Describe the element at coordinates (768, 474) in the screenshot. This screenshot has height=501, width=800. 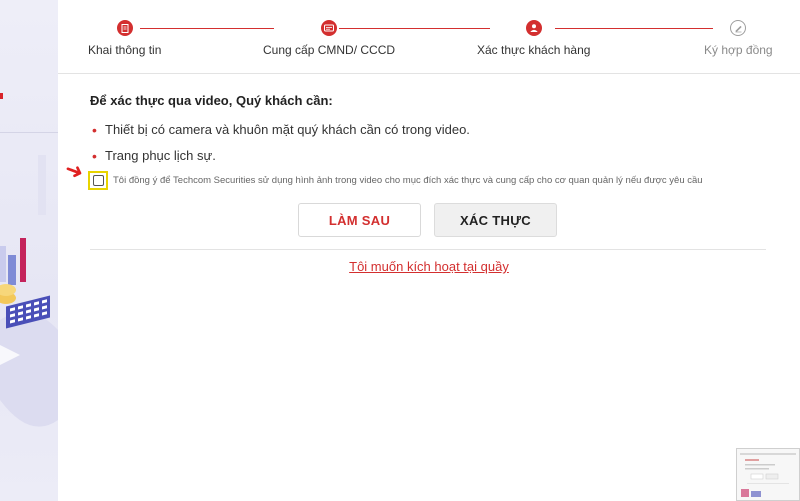
I see `screenshot-thumbnail` at that location.